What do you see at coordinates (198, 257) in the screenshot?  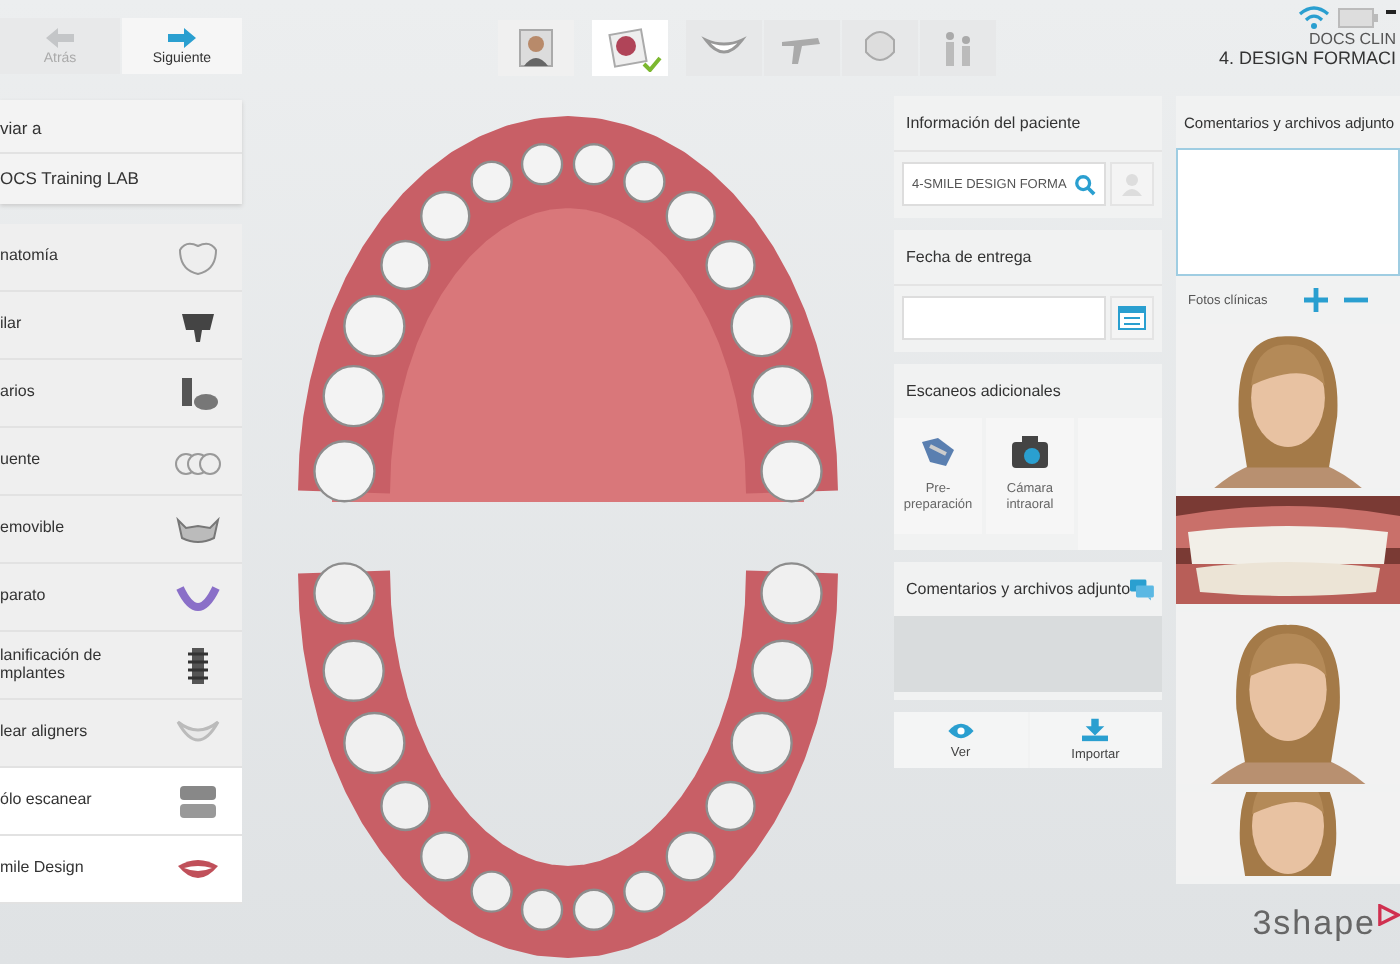 I see `crown-icon` at bounding box center [198, 257].